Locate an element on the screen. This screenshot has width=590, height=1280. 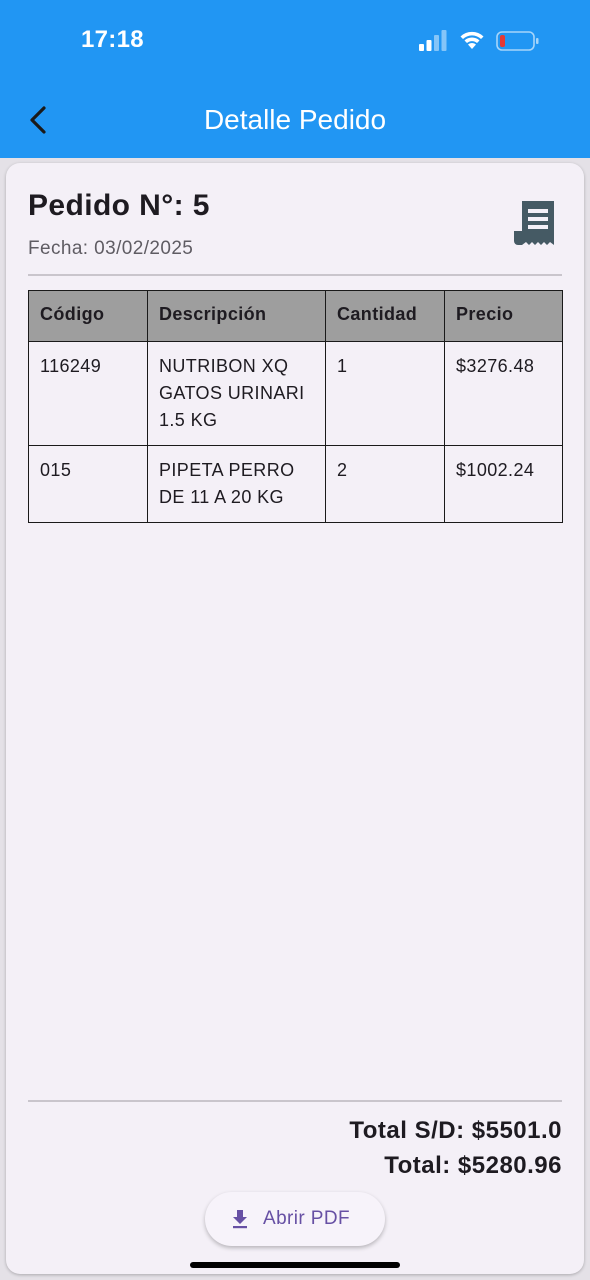
header-divider is located at coordinates (295, 275).